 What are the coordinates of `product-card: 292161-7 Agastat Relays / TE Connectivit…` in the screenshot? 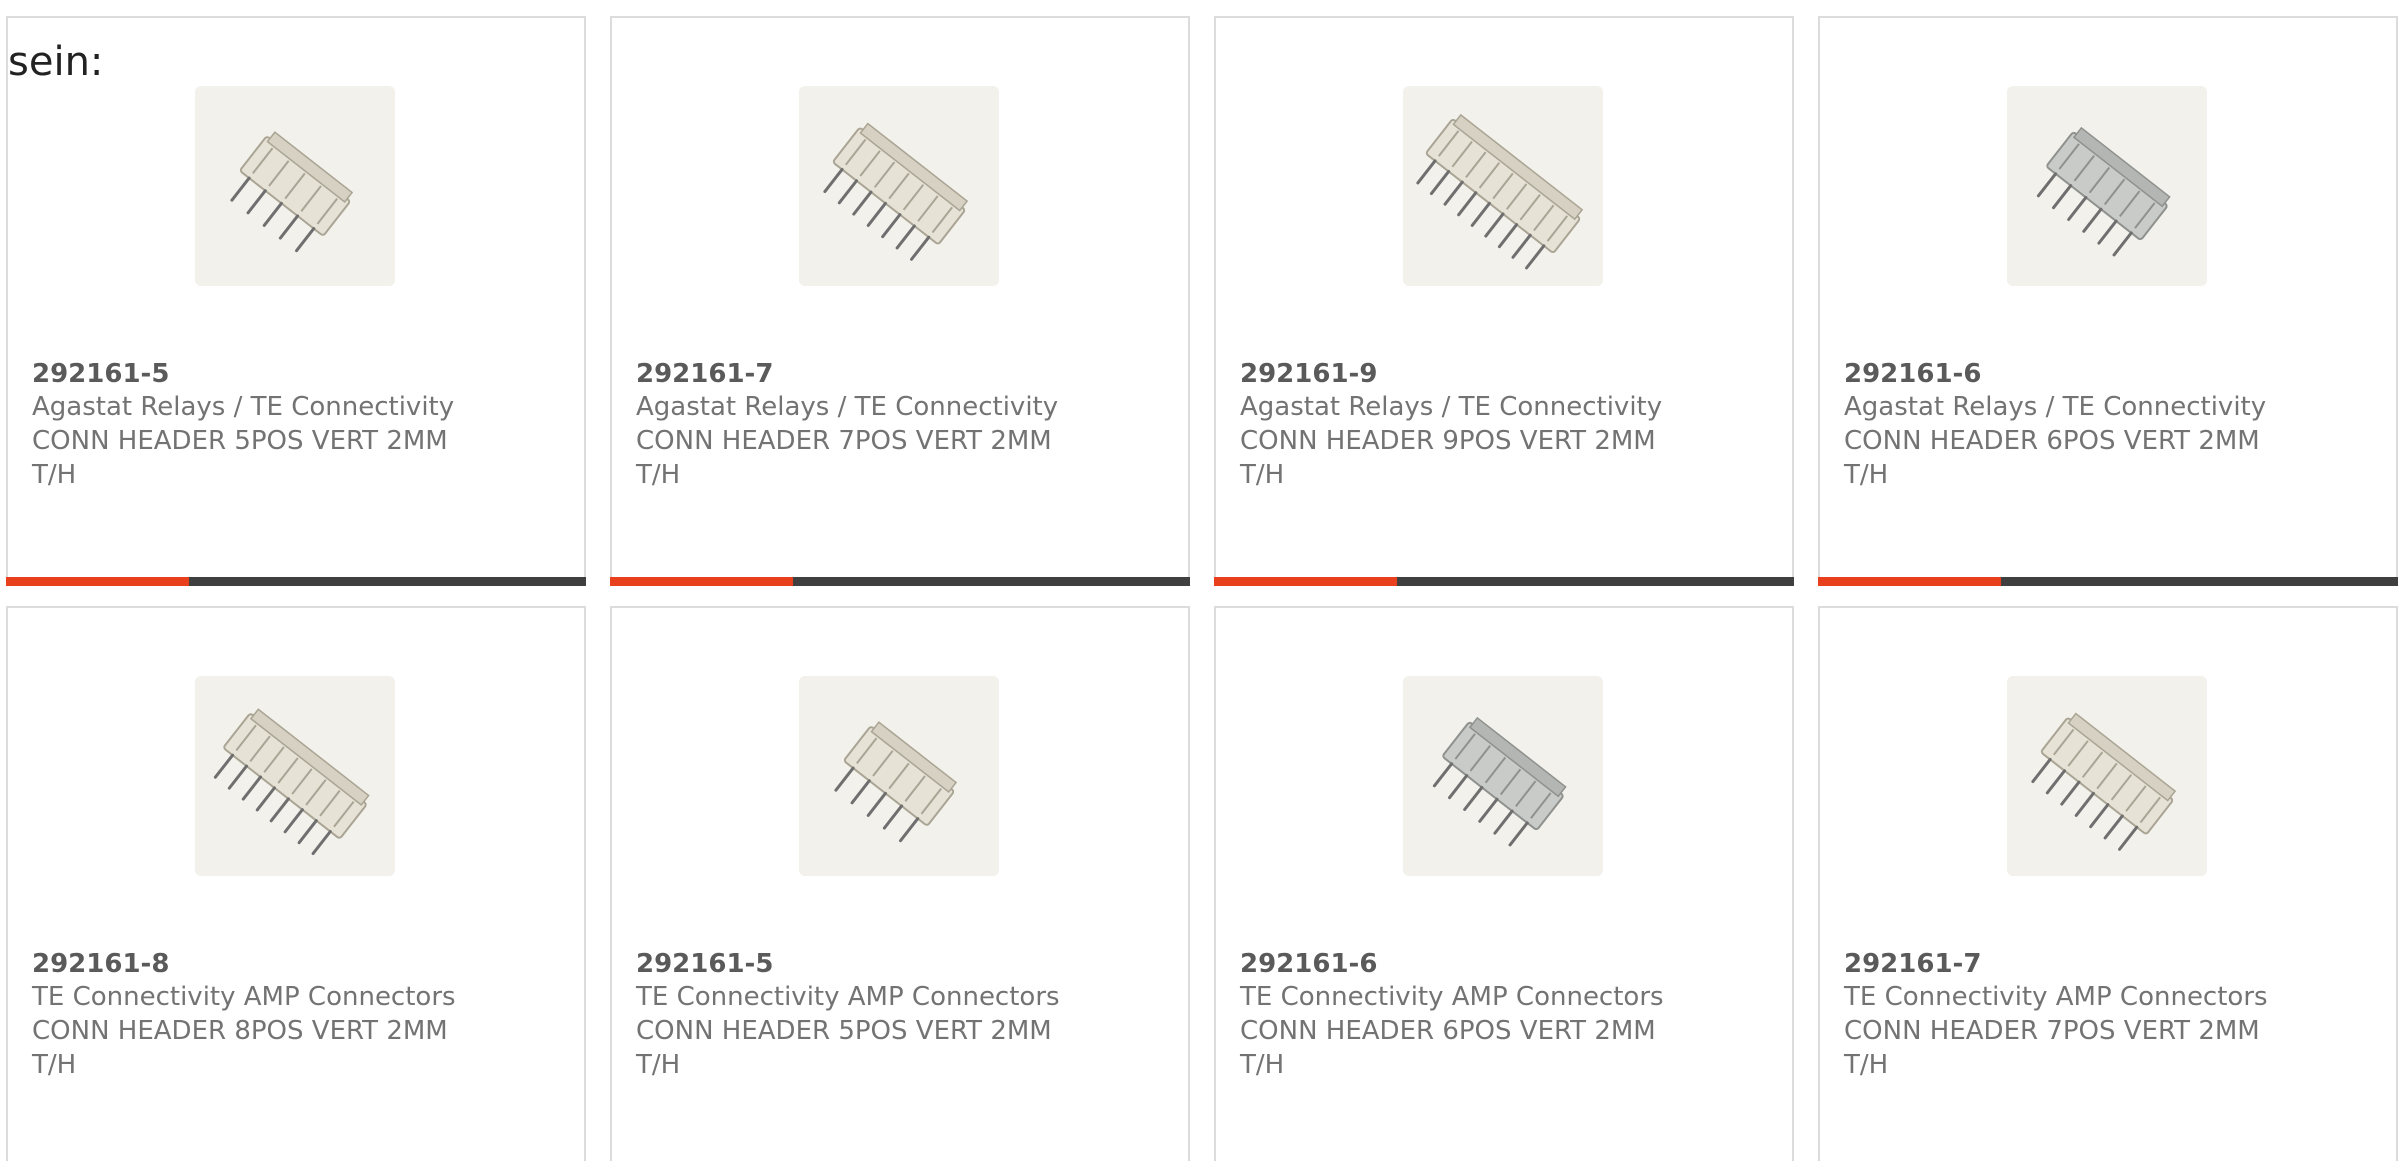 It's located at (900, 301).